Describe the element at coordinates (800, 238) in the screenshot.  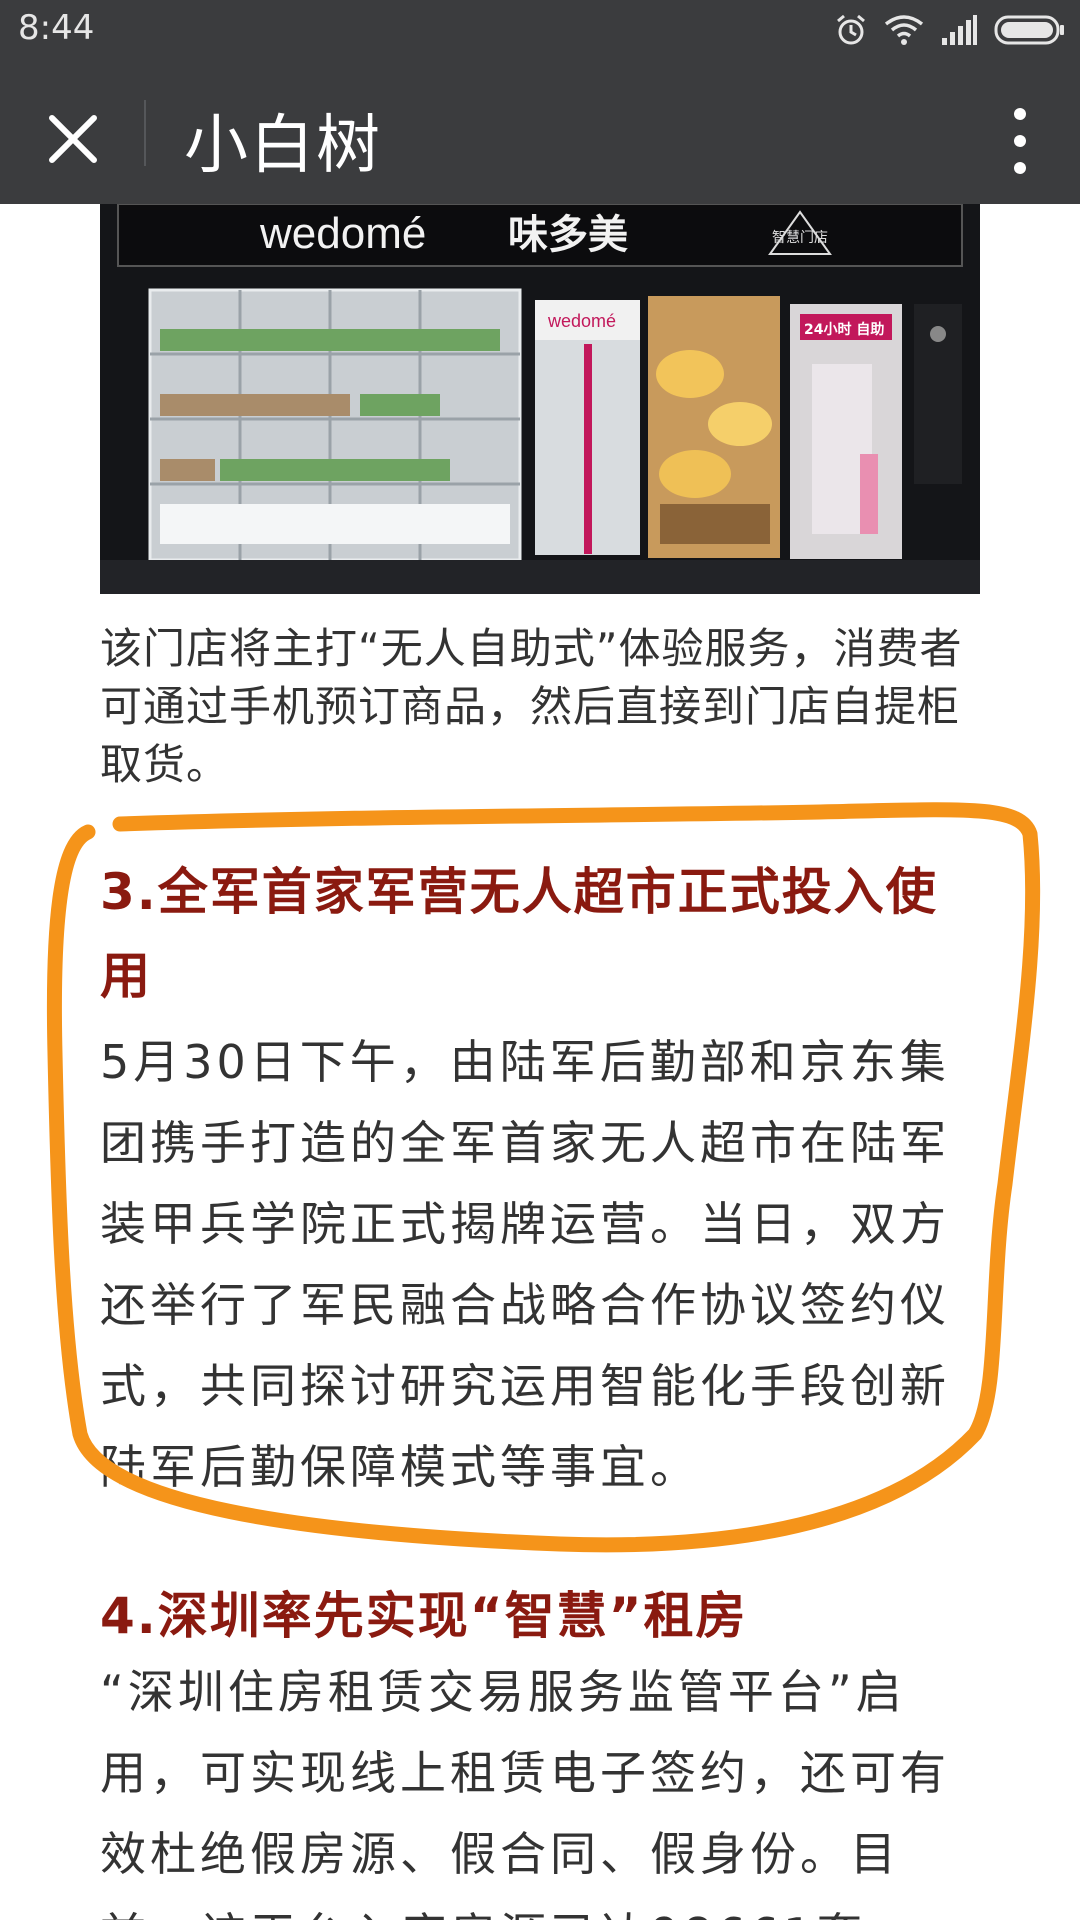
I see `store-badge-text: 智慧门店` at that location.